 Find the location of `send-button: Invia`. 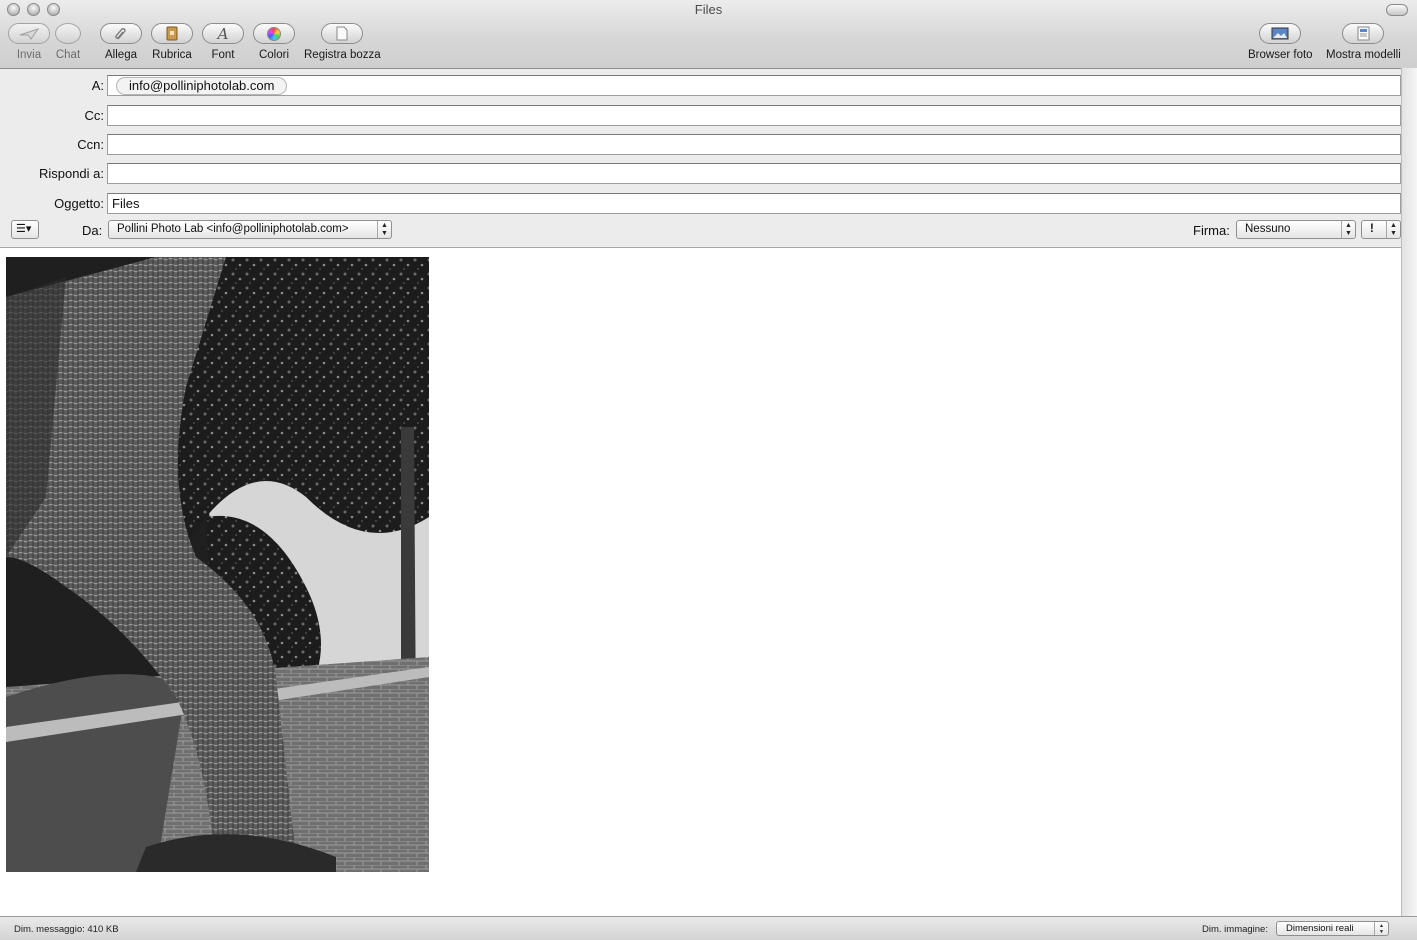

send-button: Invia is located at coordinates (29, 42).